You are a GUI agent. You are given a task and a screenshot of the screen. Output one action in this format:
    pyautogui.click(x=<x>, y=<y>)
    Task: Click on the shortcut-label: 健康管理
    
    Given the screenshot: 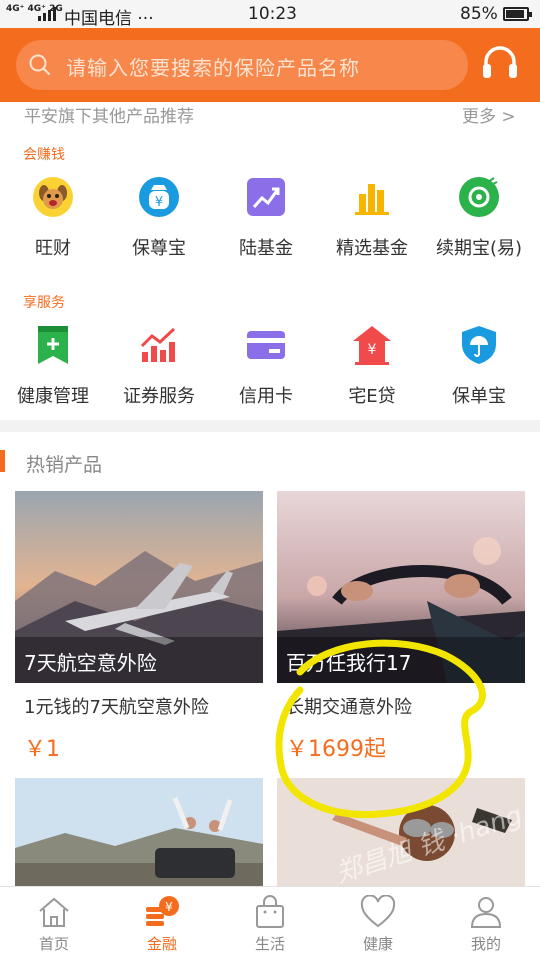 What is the action you would take?
    pyautogui.click(x=53, y=396)
    